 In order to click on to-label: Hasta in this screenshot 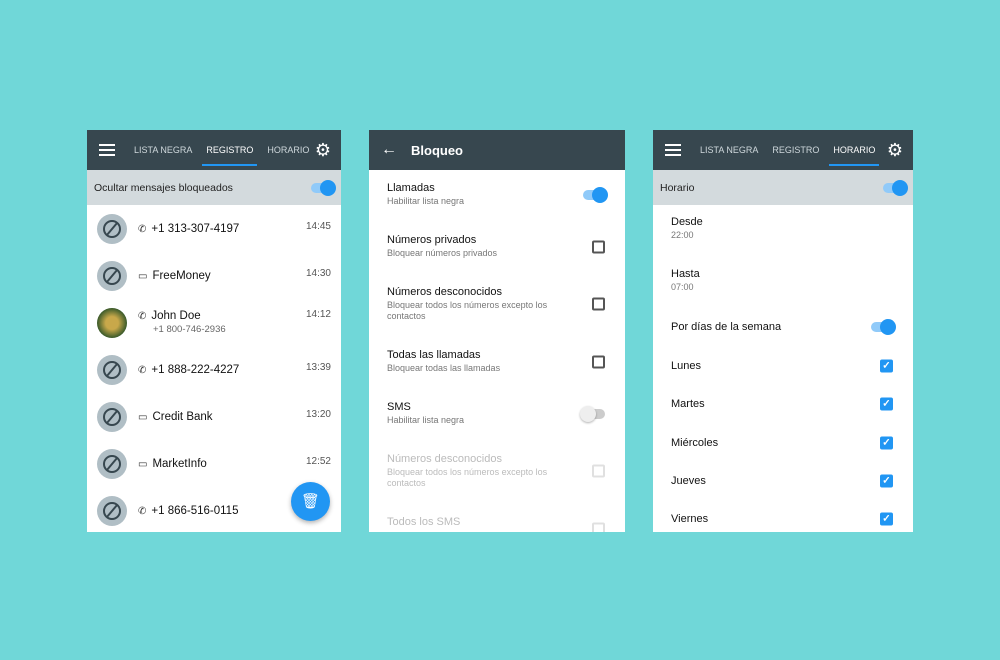, I will do `click(685, 274)`.